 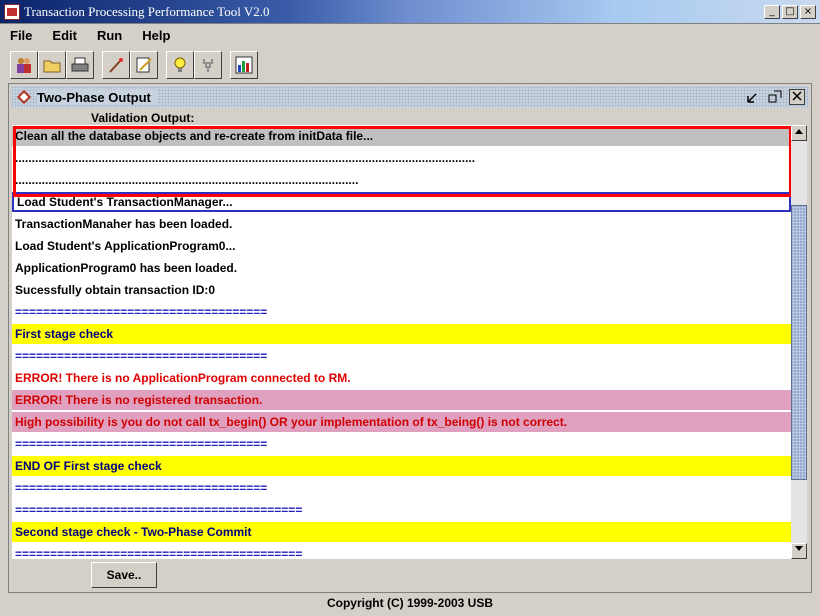 What do you see at coordinates (64, 35) in the screenshot?
I see `menu-edit: Edit` at bounding box center [64, 35].